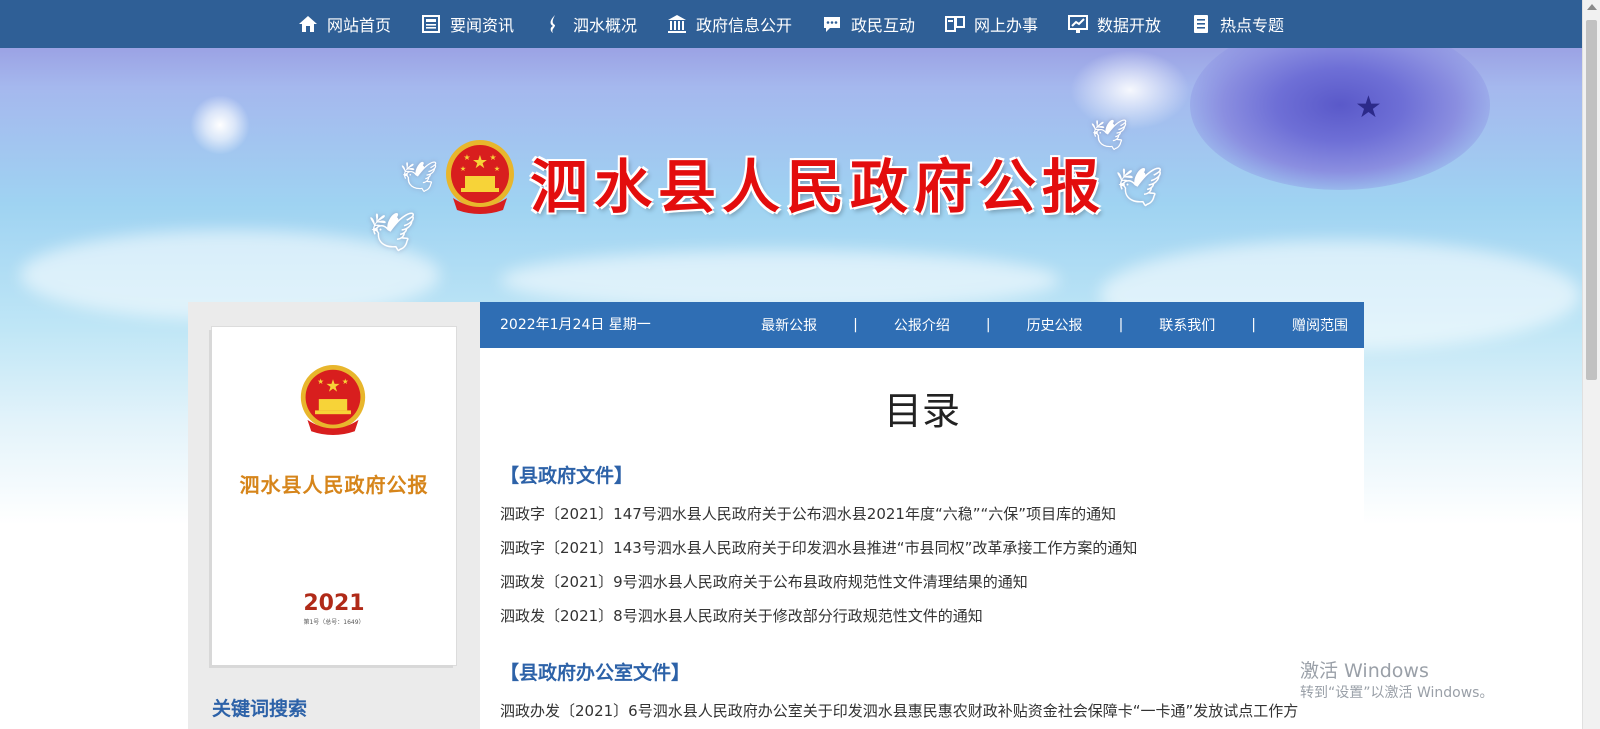 Image resolution: width=1600 pixels, height=729 pixels. I want to click on subnav-link-distribution: 赠阅范围, so click(1320, 325).